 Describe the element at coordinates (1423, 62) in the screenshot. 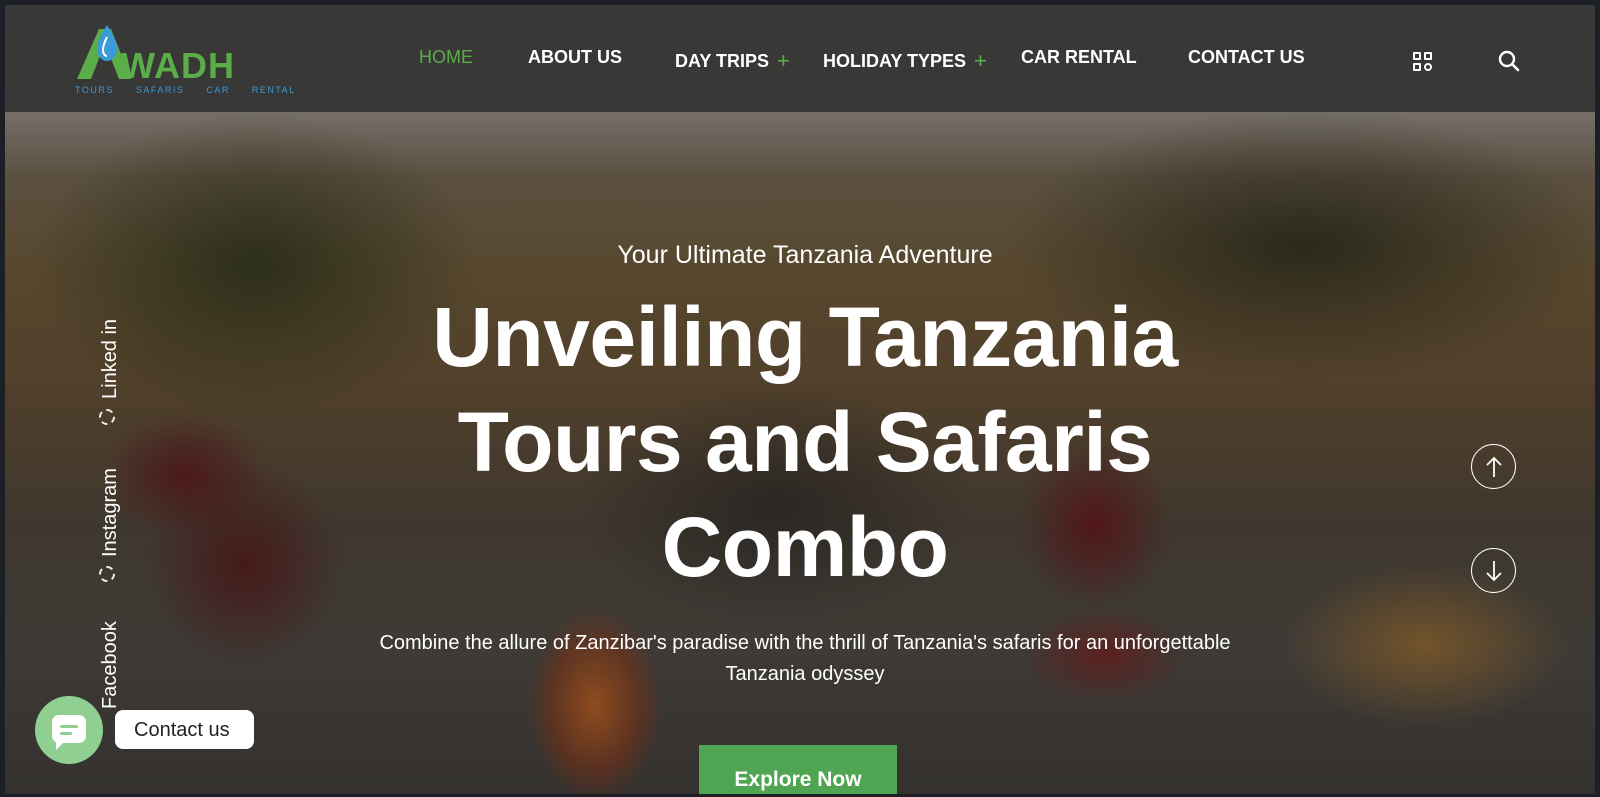

I see `grid-menu-icon` at that location.